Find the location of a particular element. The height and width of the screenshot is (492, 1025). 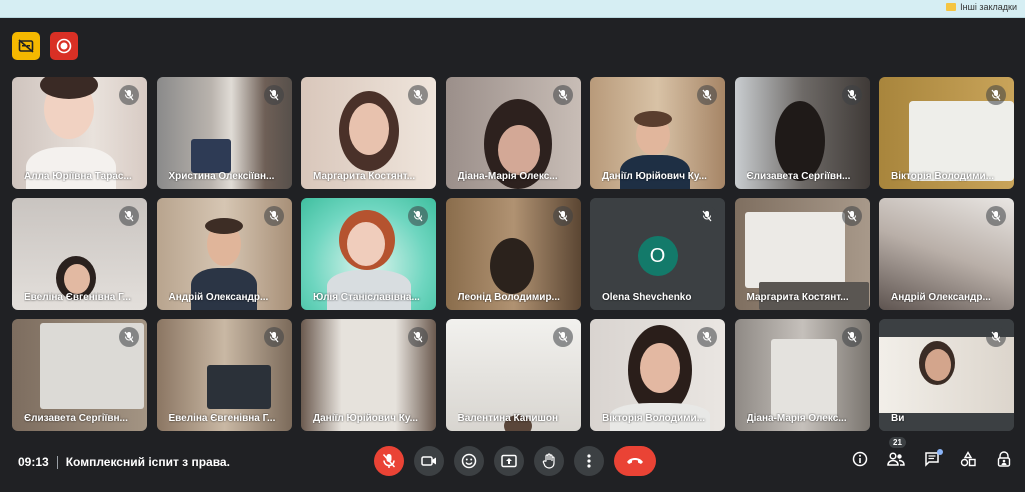

emoji-button is located at coordinates (469, 461).